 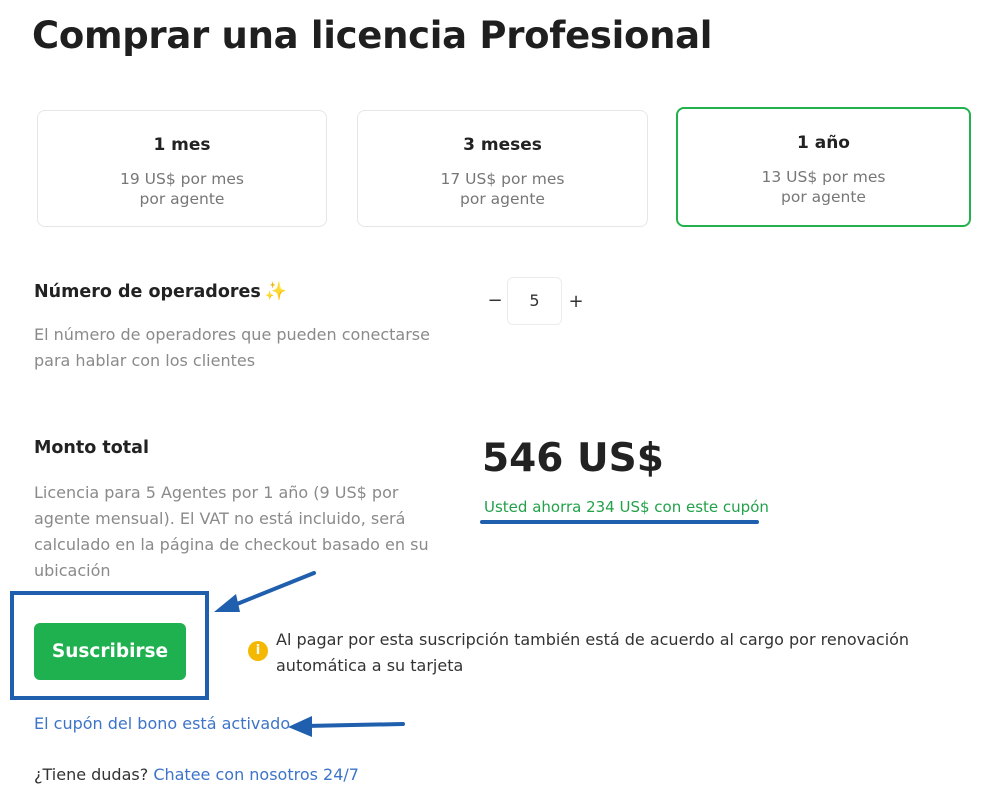 I want to click on page-title: Comprar una licencia Profesional, so click(x=372, y=35).